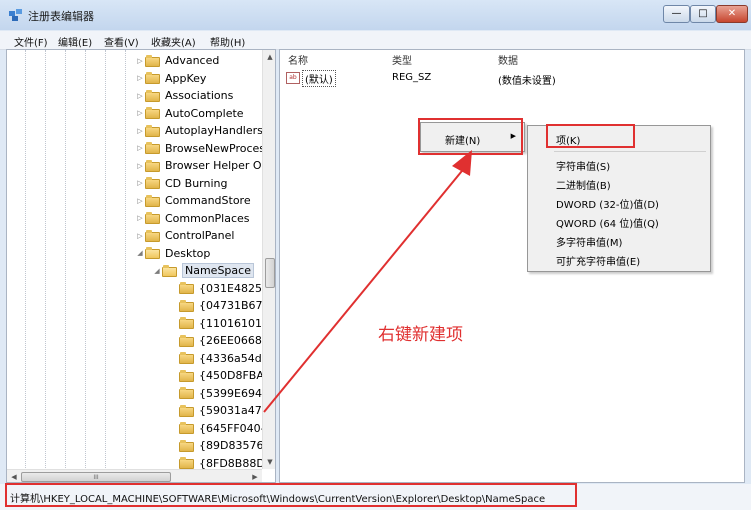  Describe the element at coordinates (14, 476) in the screenshot. I see `scroll-left-arrow-icon: ◀` at that location.